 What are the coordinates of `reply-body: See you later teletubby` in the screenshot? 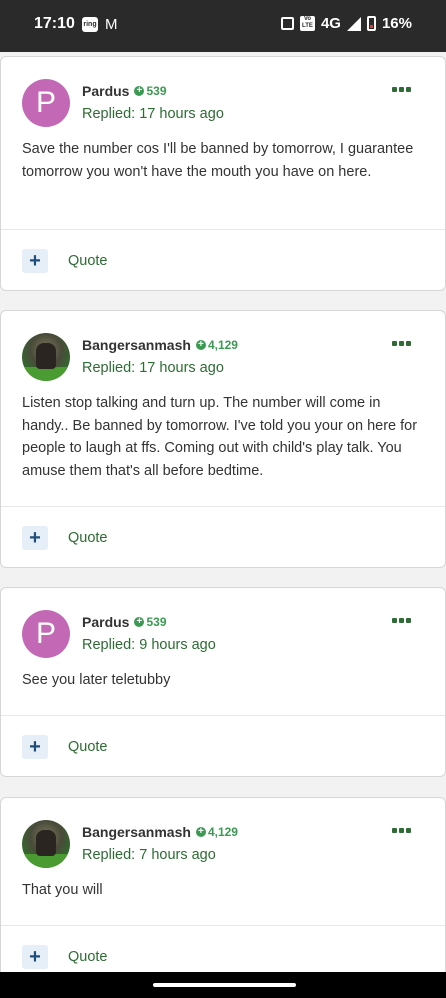 It's located at (96, 680).